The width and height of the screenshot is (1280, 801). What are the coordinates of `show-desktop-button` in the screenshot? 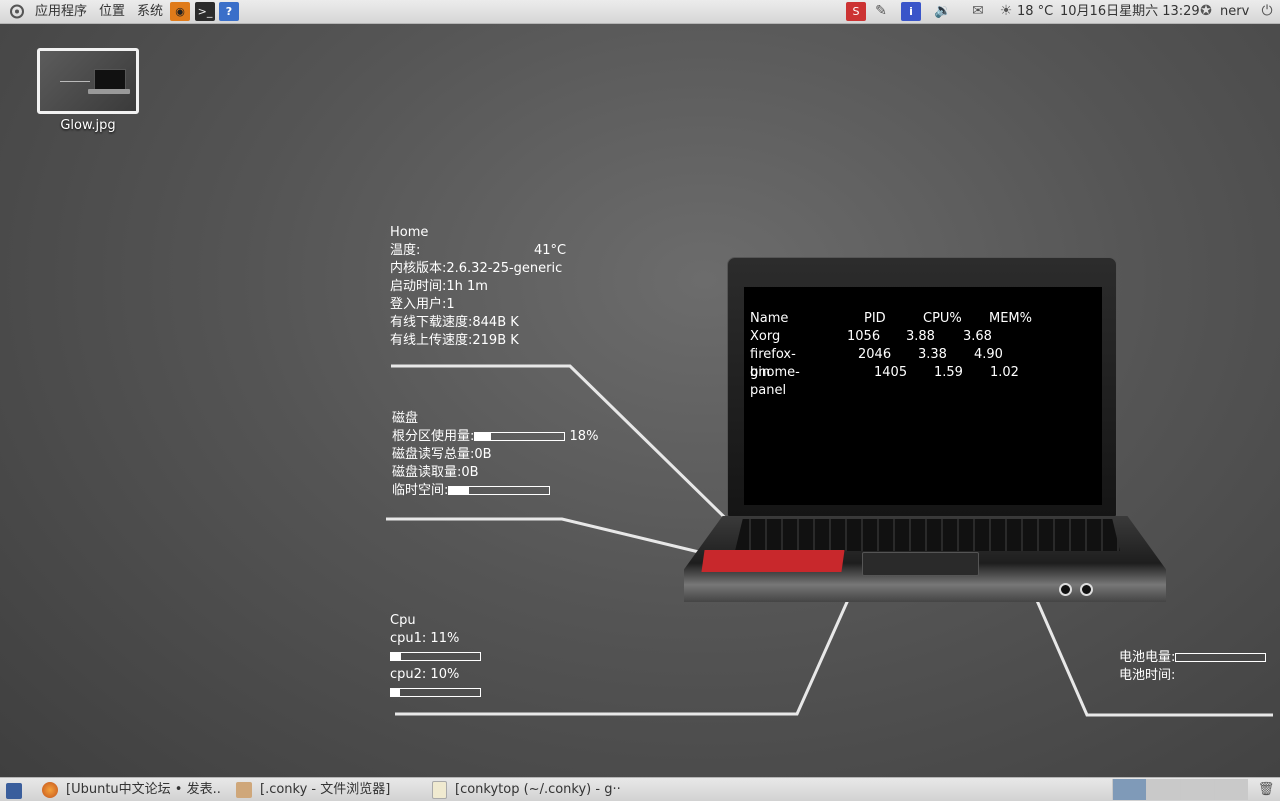 It's located at (15, 789).